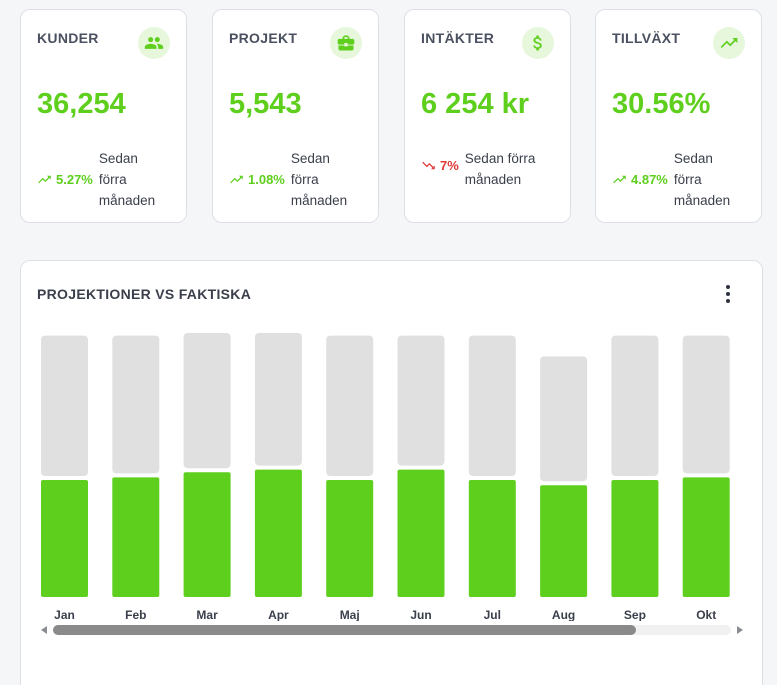  Describe the element at coordinates (263, 38) in the screenshot. I see `stat-card-title: PROJEKT` at that location.